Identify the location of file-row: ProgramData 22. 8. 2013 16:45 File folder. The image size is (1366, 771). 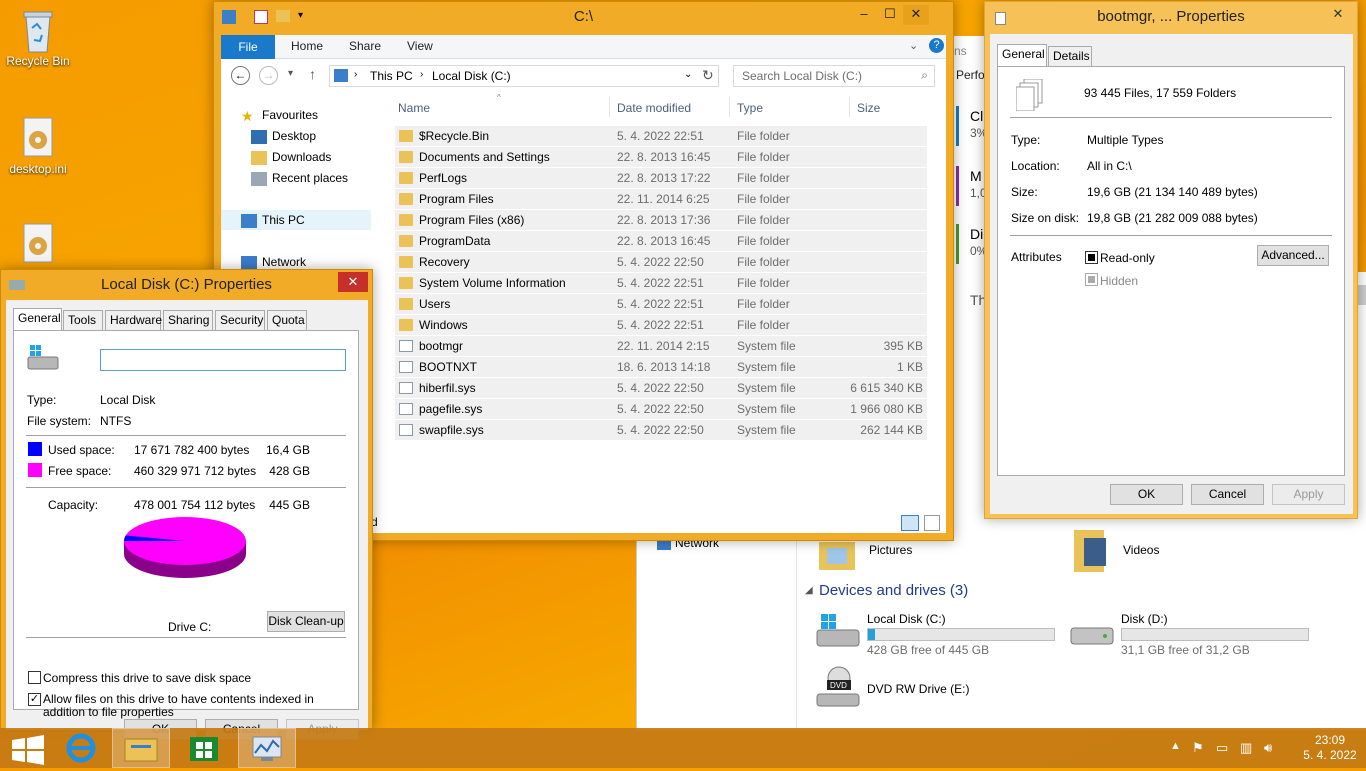
(661, 241).